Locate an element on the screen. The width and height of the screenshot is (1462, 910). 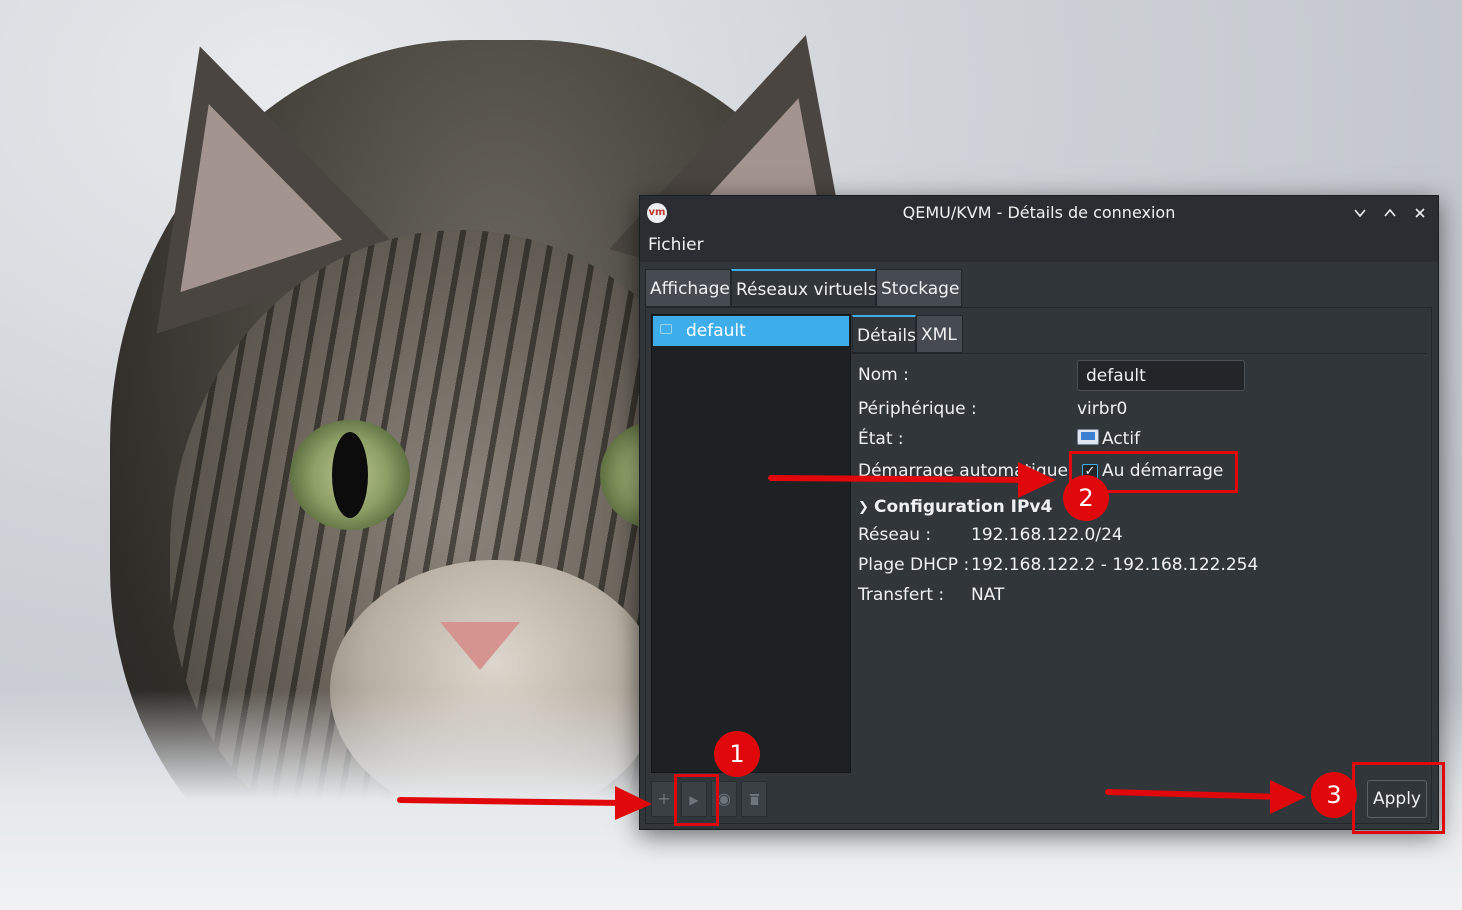
delete-network-button is located at coordinates (754, 799).